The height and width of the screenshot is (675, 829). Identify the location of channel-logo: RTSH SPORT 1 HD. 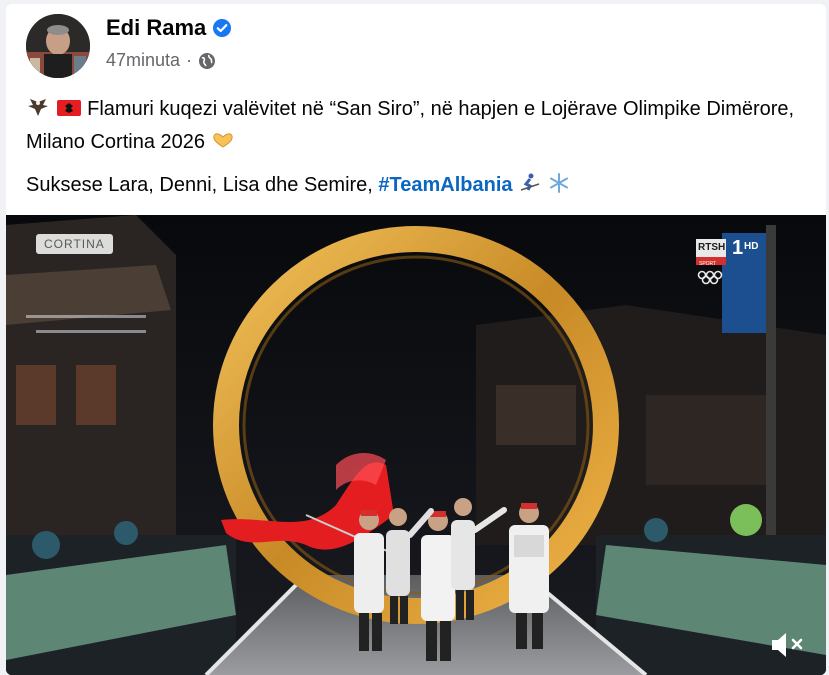
(730, 266).